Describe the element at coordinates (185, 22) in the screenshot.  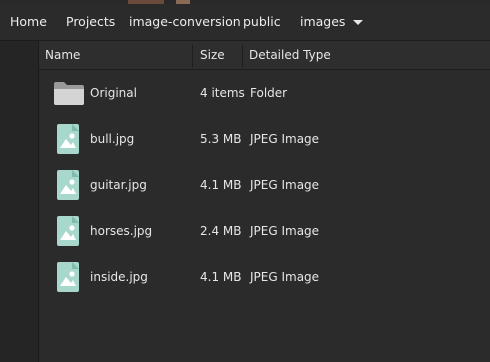
I see `breadcrumb-image-conversion: image-conversion` at that location.